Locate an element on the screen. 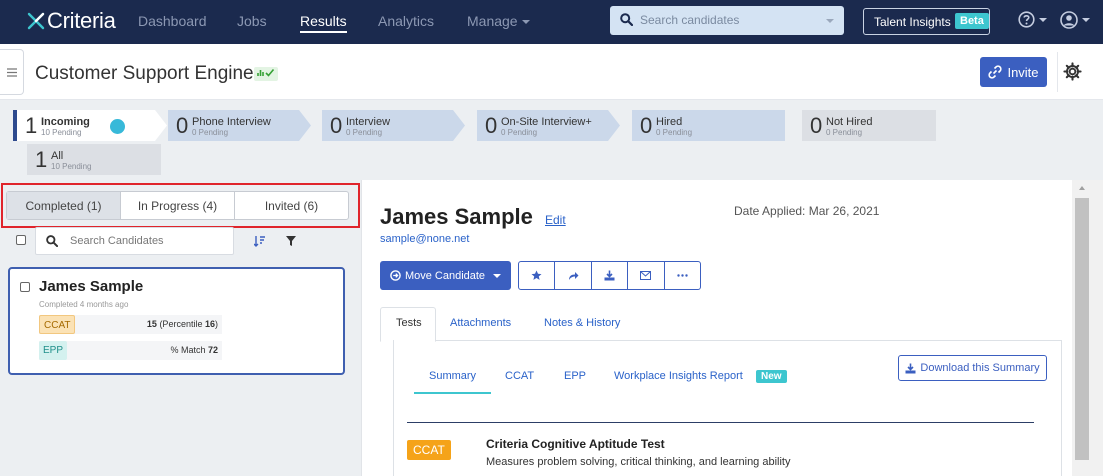  stage-interview: 0 Interview 0 Pending is located at coordinates (393, 125).